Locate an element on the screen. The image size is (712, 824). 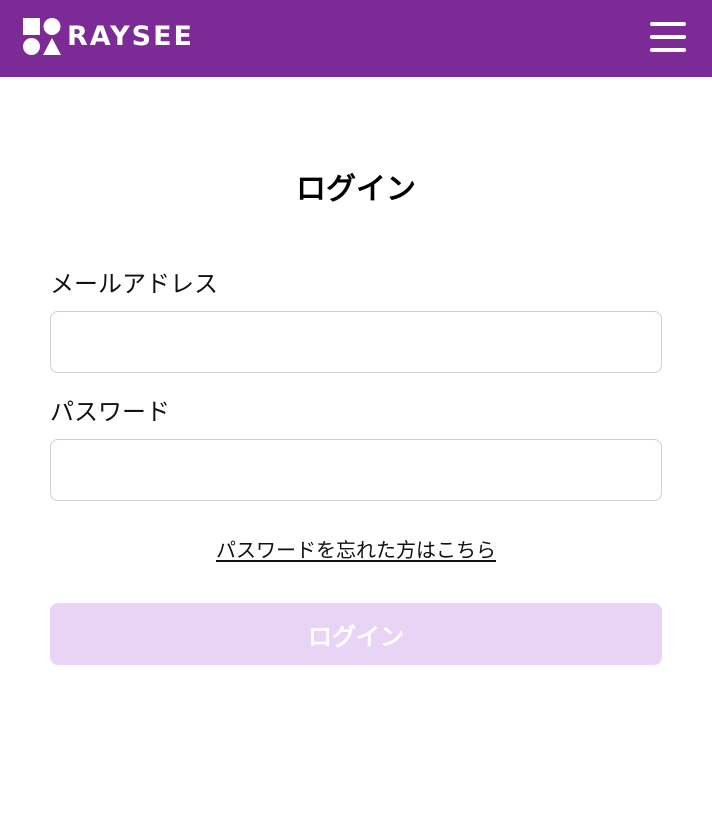
menu-bar-bottom is located at coordinates (668, 50).